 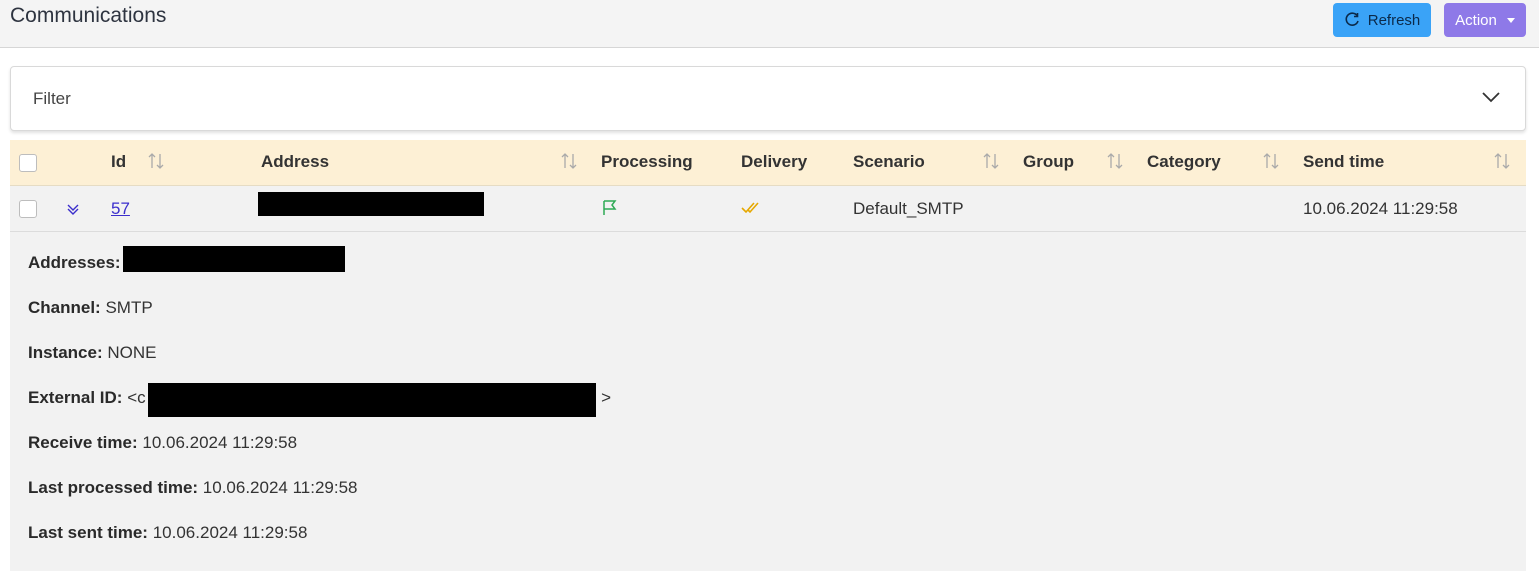 What do you see at coordinates (1184, 162) in the screenshot?
I see `column-header-category: Category` at bounding box center [1184, 162].